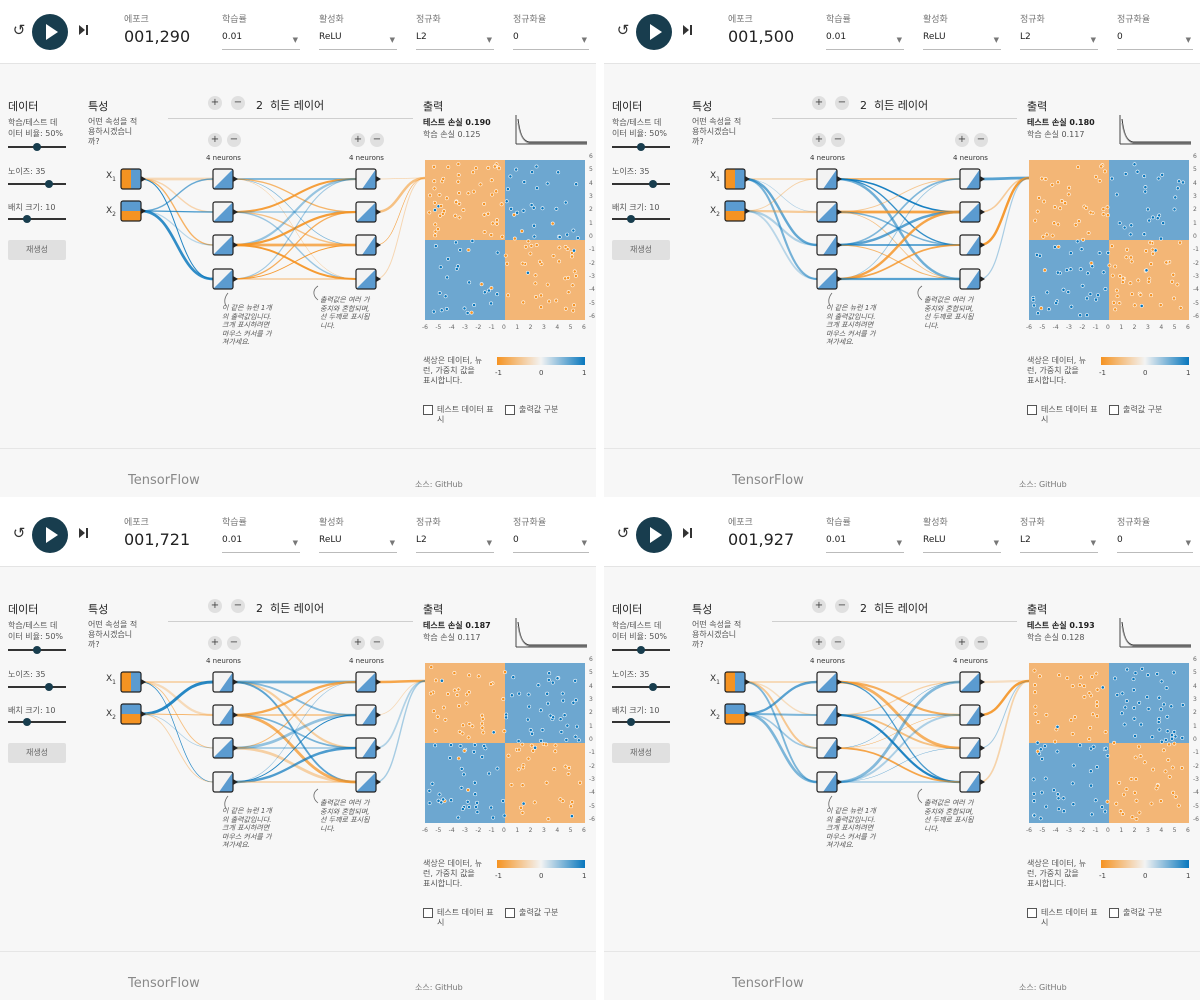  Describe the element at coordinates (591, 196) in the screenshot. I see `y-axis-tick: 3` at that location.